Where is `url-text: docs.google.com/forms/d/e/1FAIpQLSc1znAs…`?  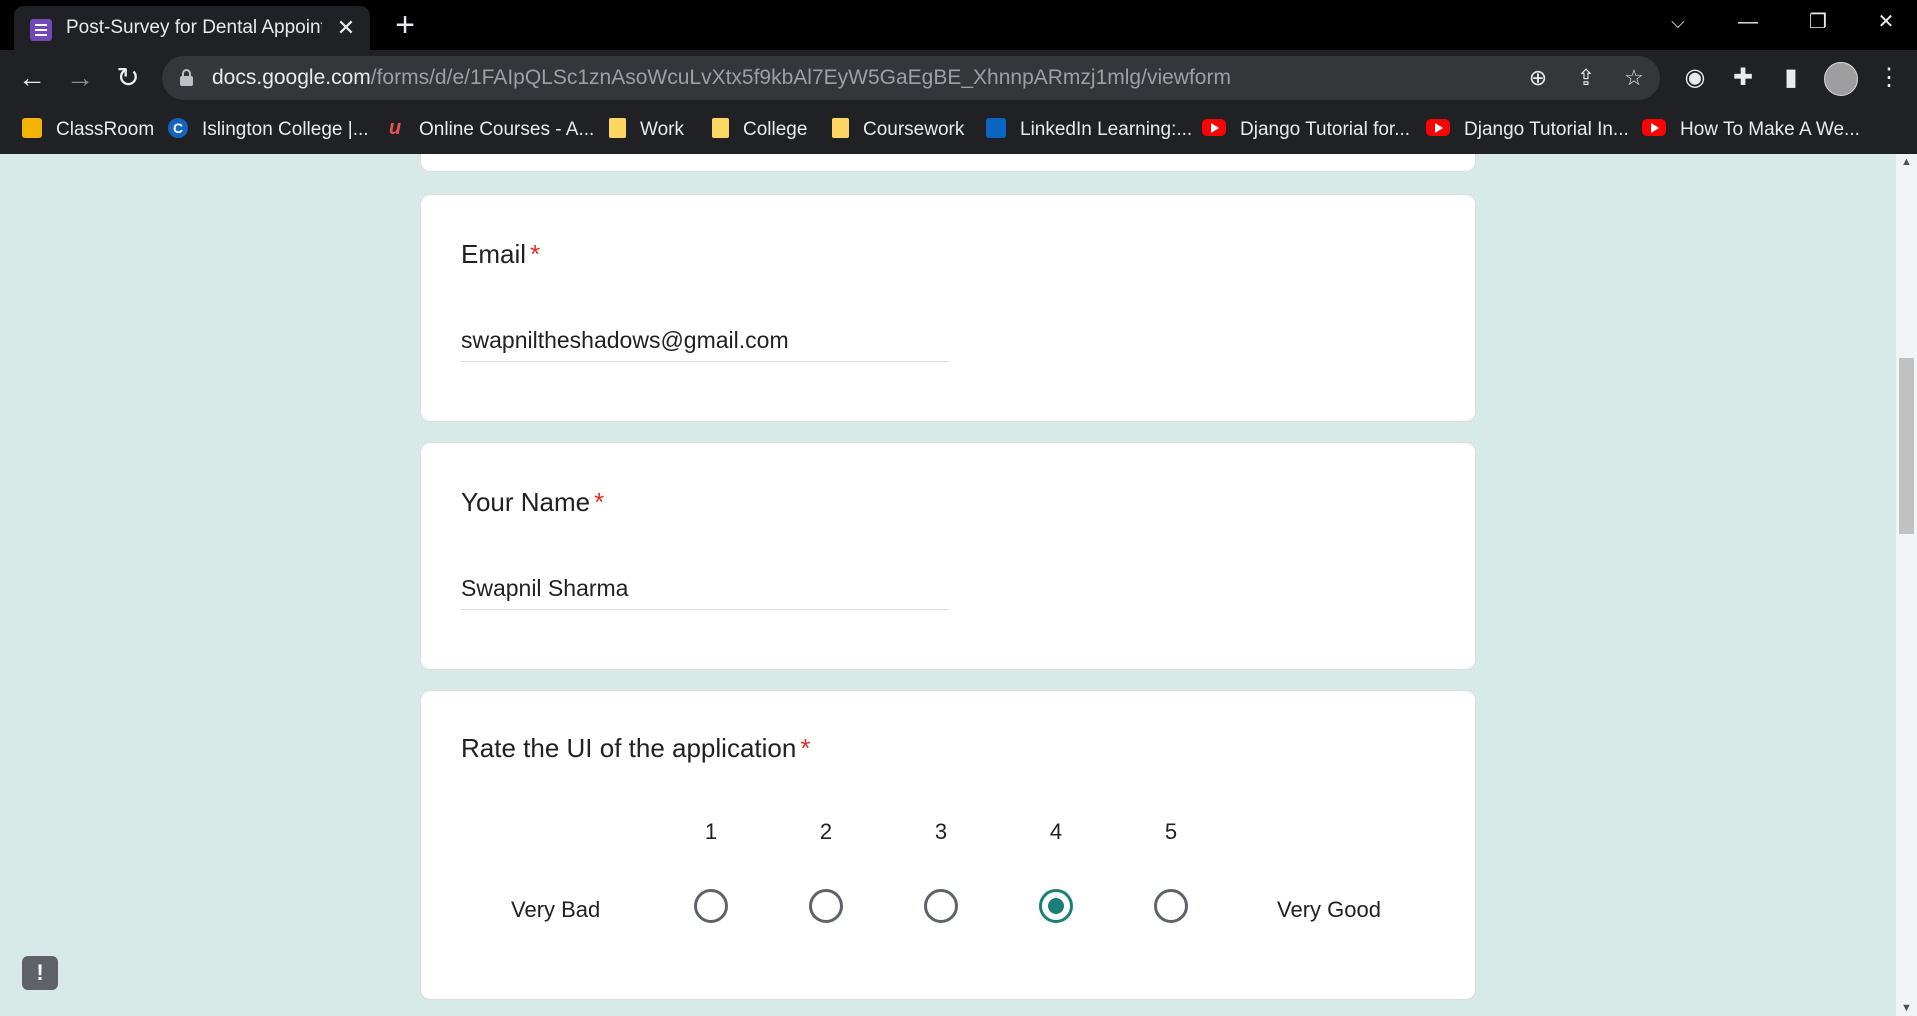
url-text: docs.google.com/forms/d/e/1FAIpQLSc1znAs… is located at coordinates (721, 78).